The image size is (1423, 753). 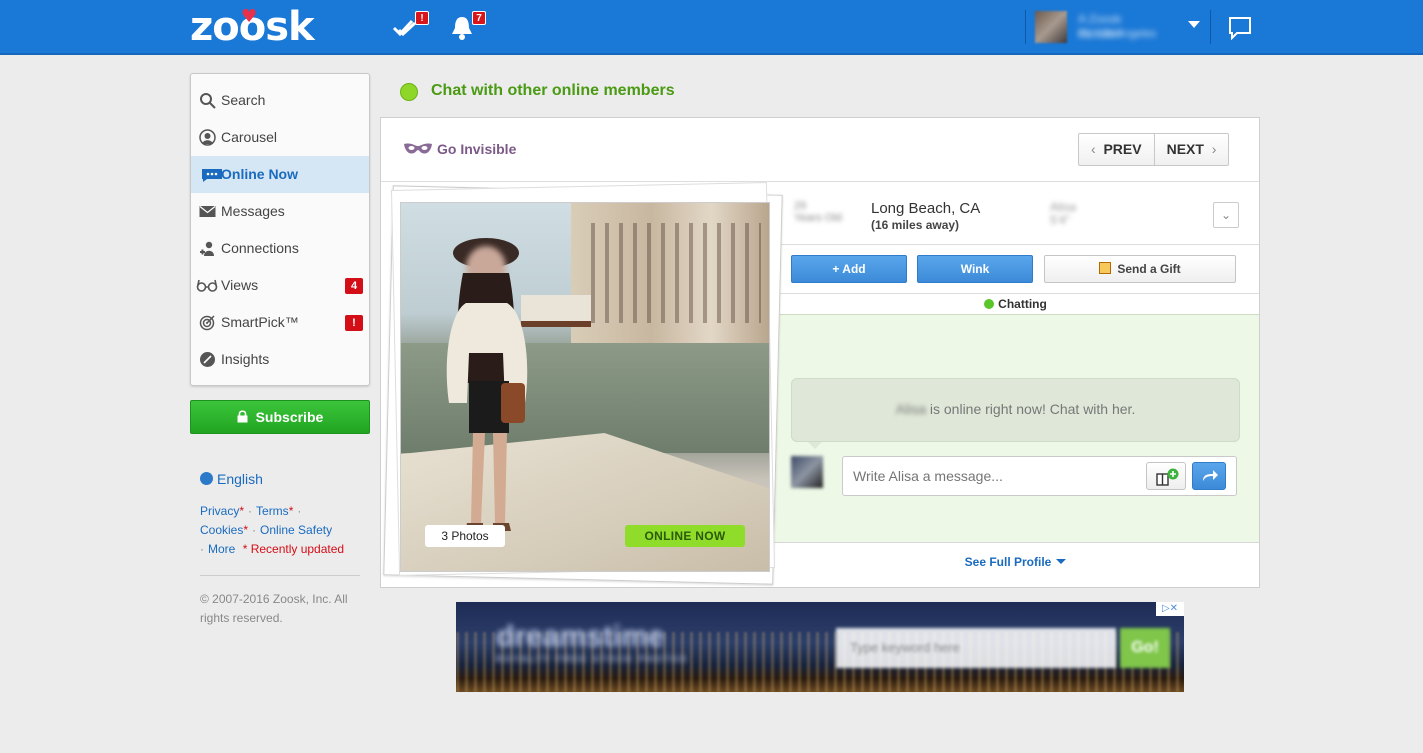 I want to click on chevron-right-icon: ›, so click(x=1214, y=149).